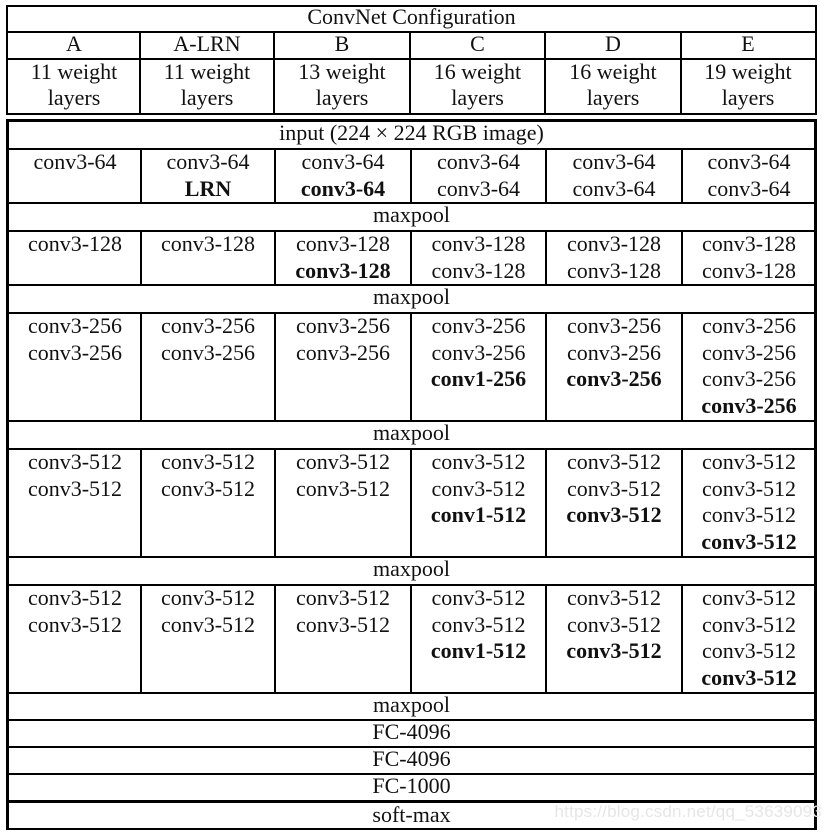 This screenshot has height=833, width=826. I want to click on column-name: B, so click(342, 43).